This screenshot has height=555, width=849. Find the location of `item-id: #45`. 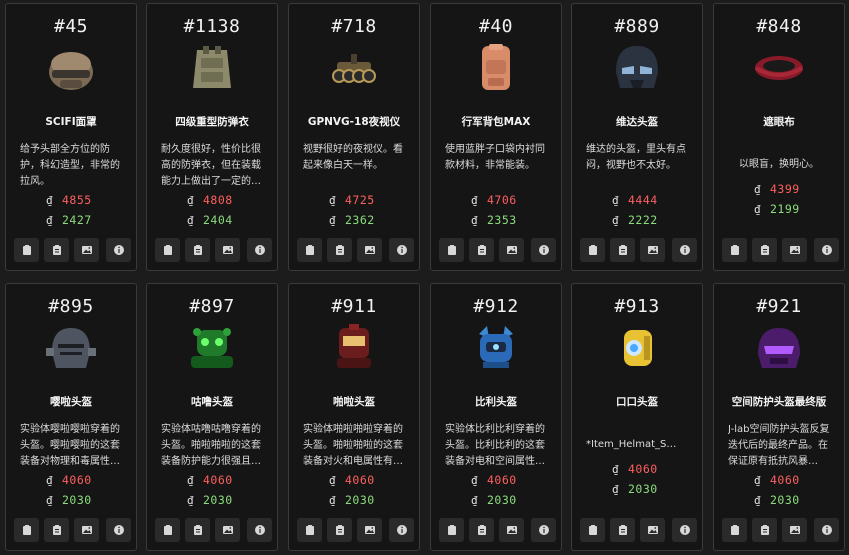

item-id: #45 is located at coordinates (70, 26).